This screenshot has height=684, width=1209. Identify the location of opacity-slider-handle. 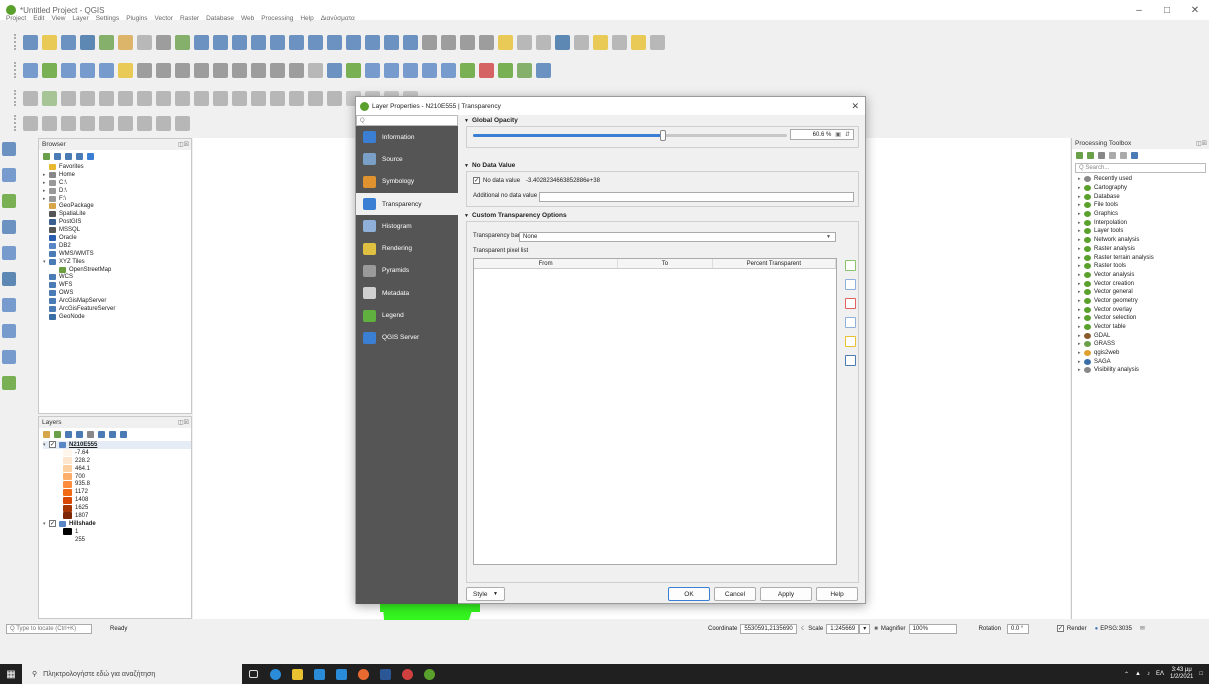
(663, 135).